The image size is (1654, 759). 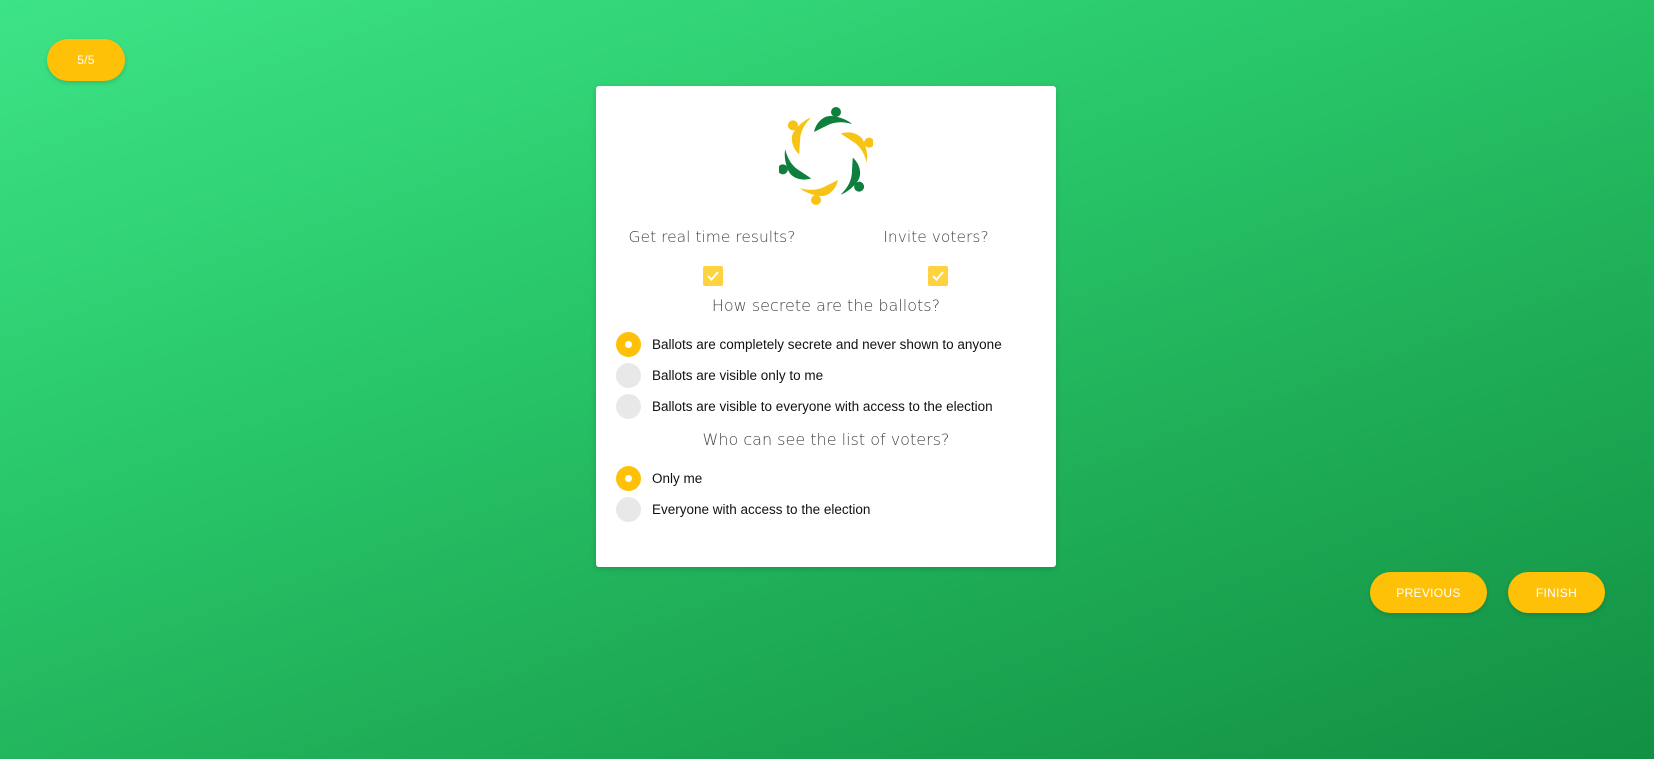 I want to click on invite-voters-label: Invite voters?, so click(x=936, y=237).